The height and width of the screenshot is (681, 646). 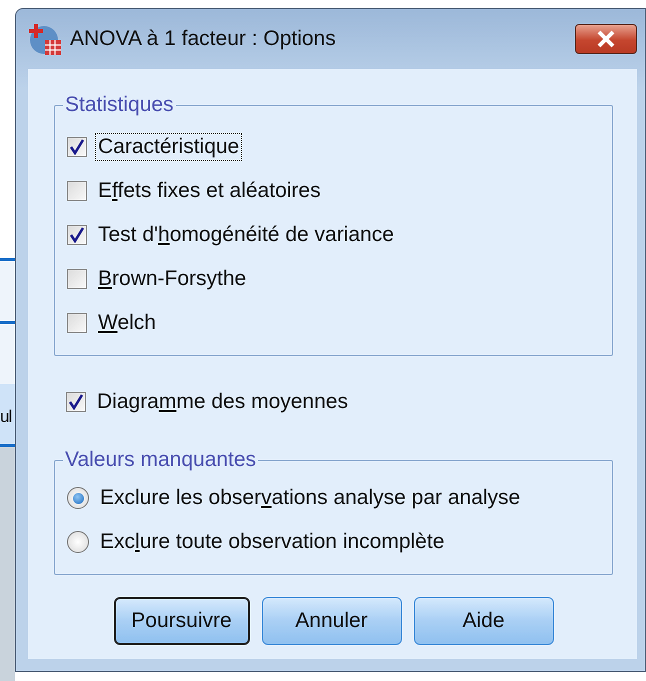 I want to click on dialog-button: Aide, so click(x=484, y=621).